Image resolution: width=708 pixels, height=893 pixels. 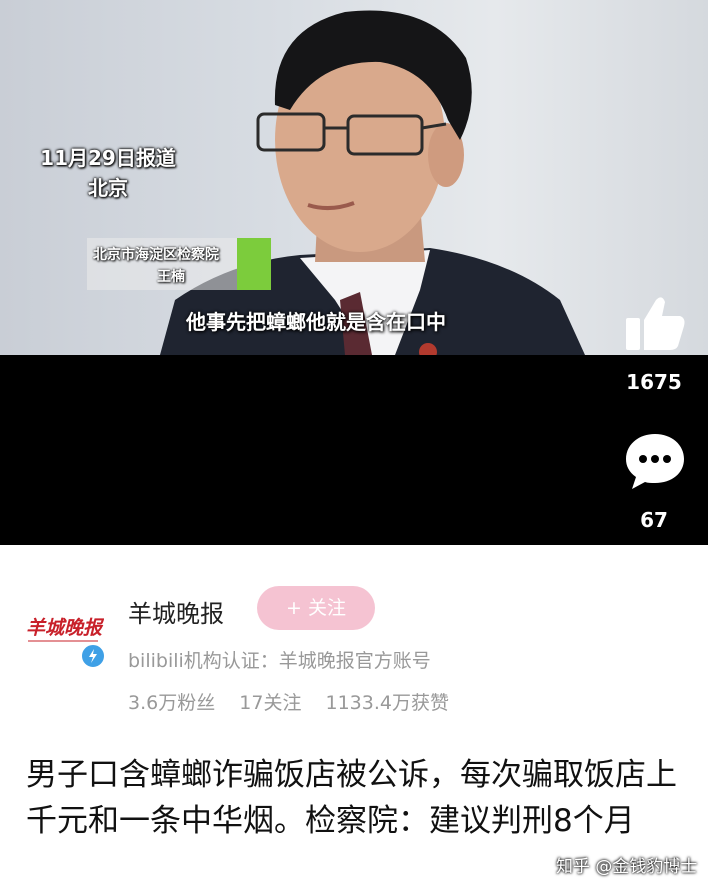 I want to click on account-name: 羊城晚报, so click(x=176, y=611).